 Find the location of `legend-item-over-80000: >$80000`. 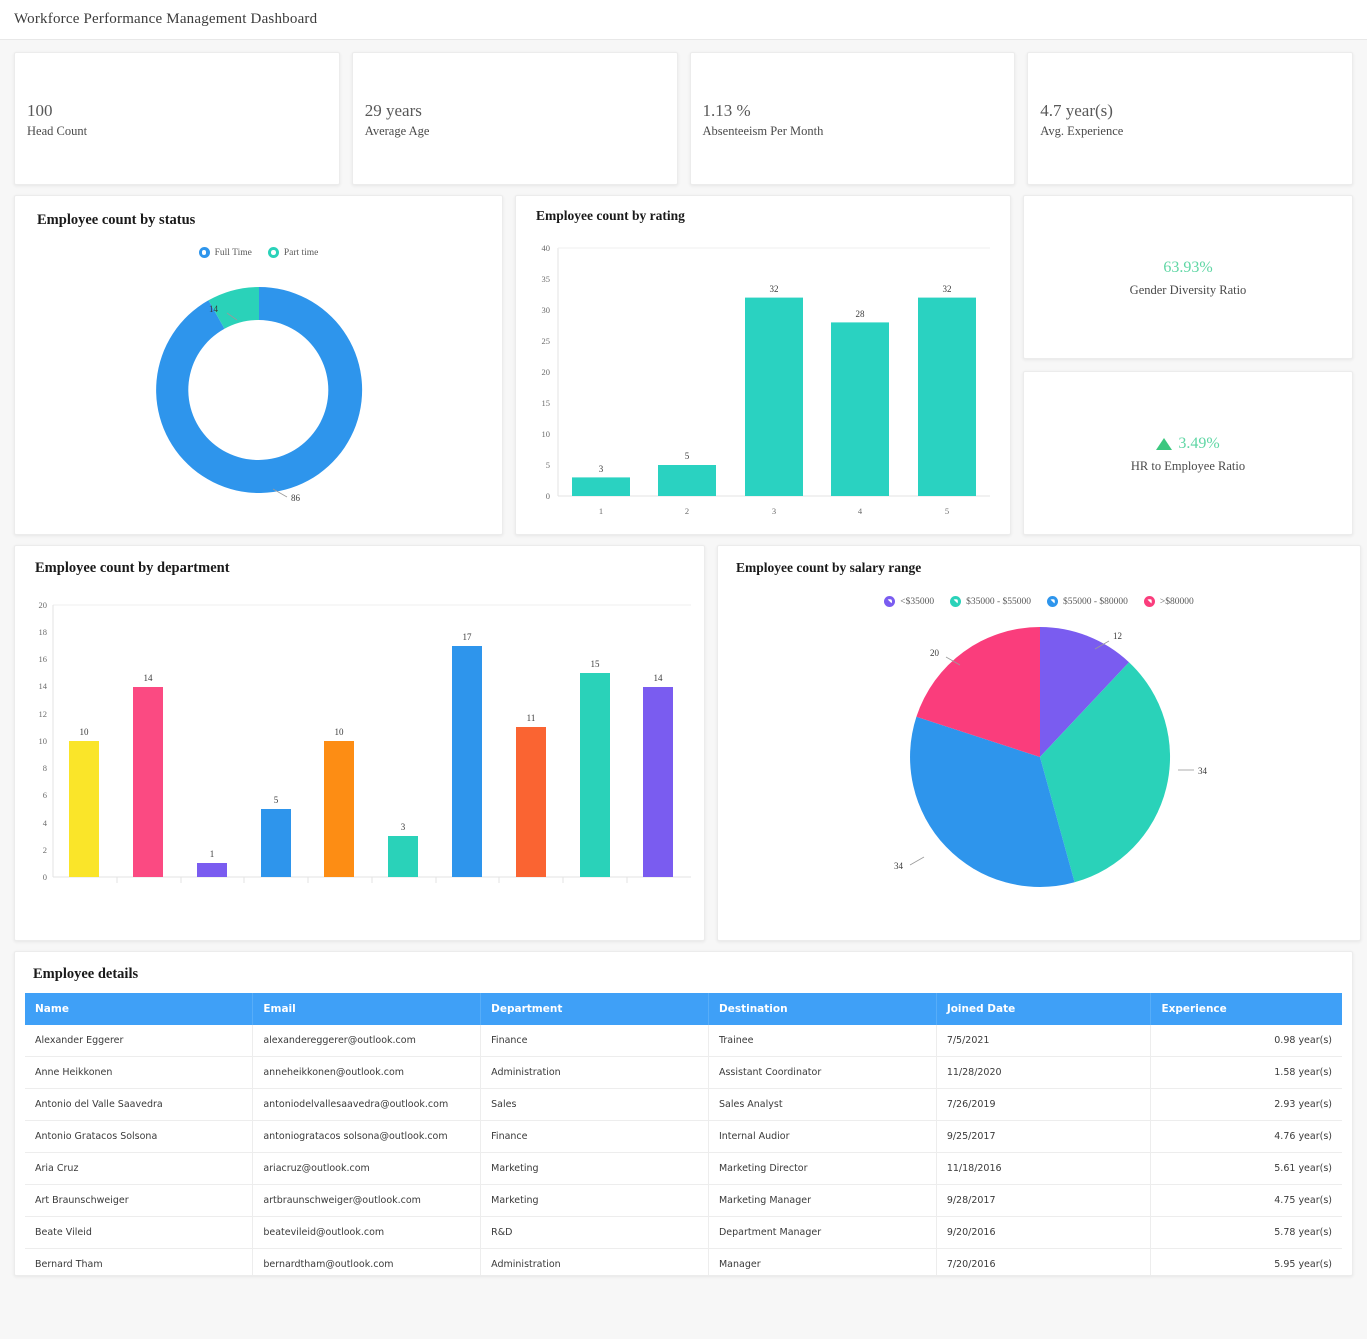

legend-item-over-80000: >$80000 is located at coordinates (1168, 601).